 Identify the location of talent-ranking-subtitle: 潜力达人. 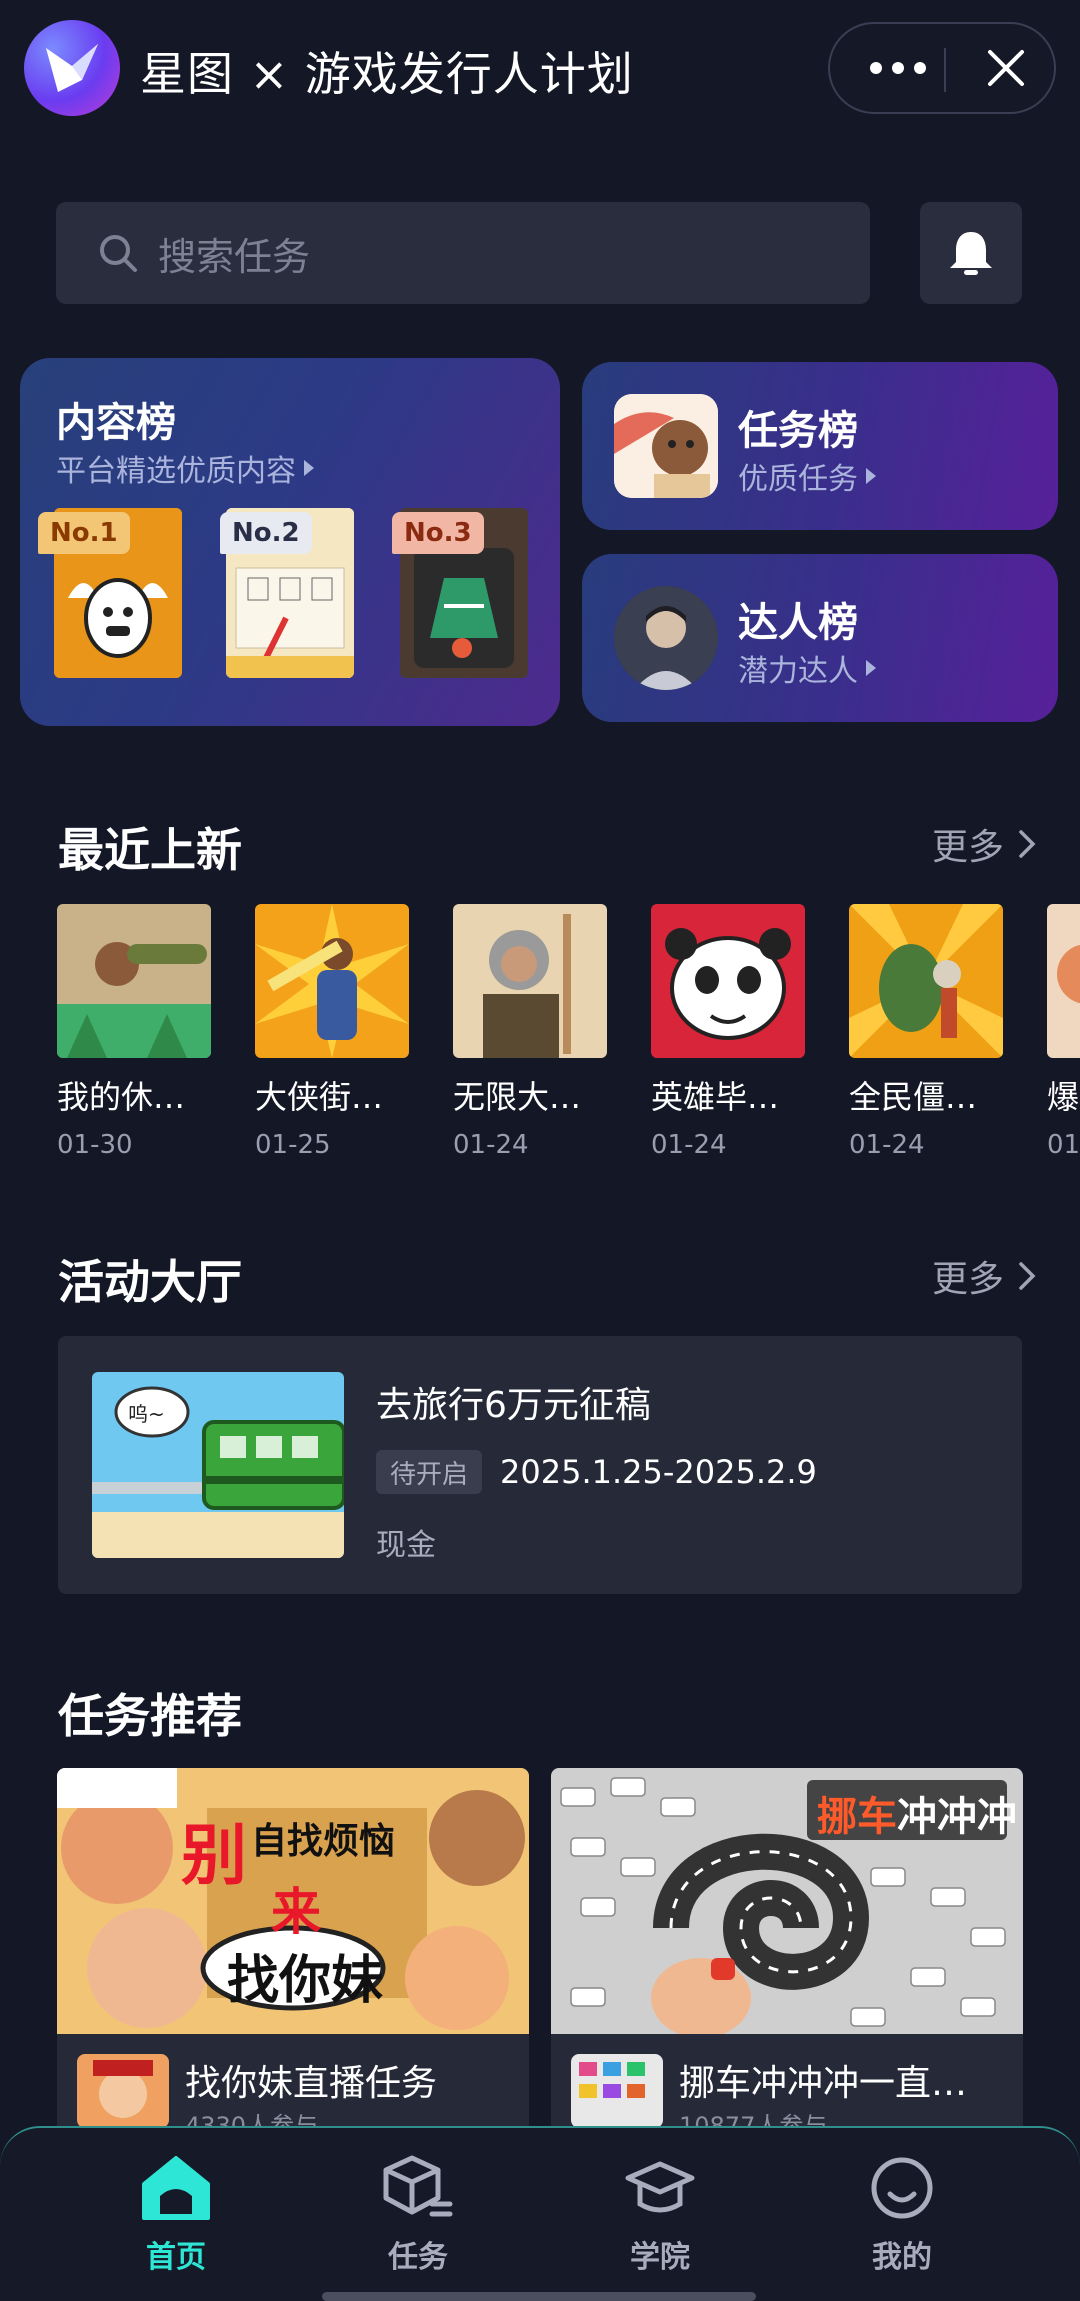
(807, 668).